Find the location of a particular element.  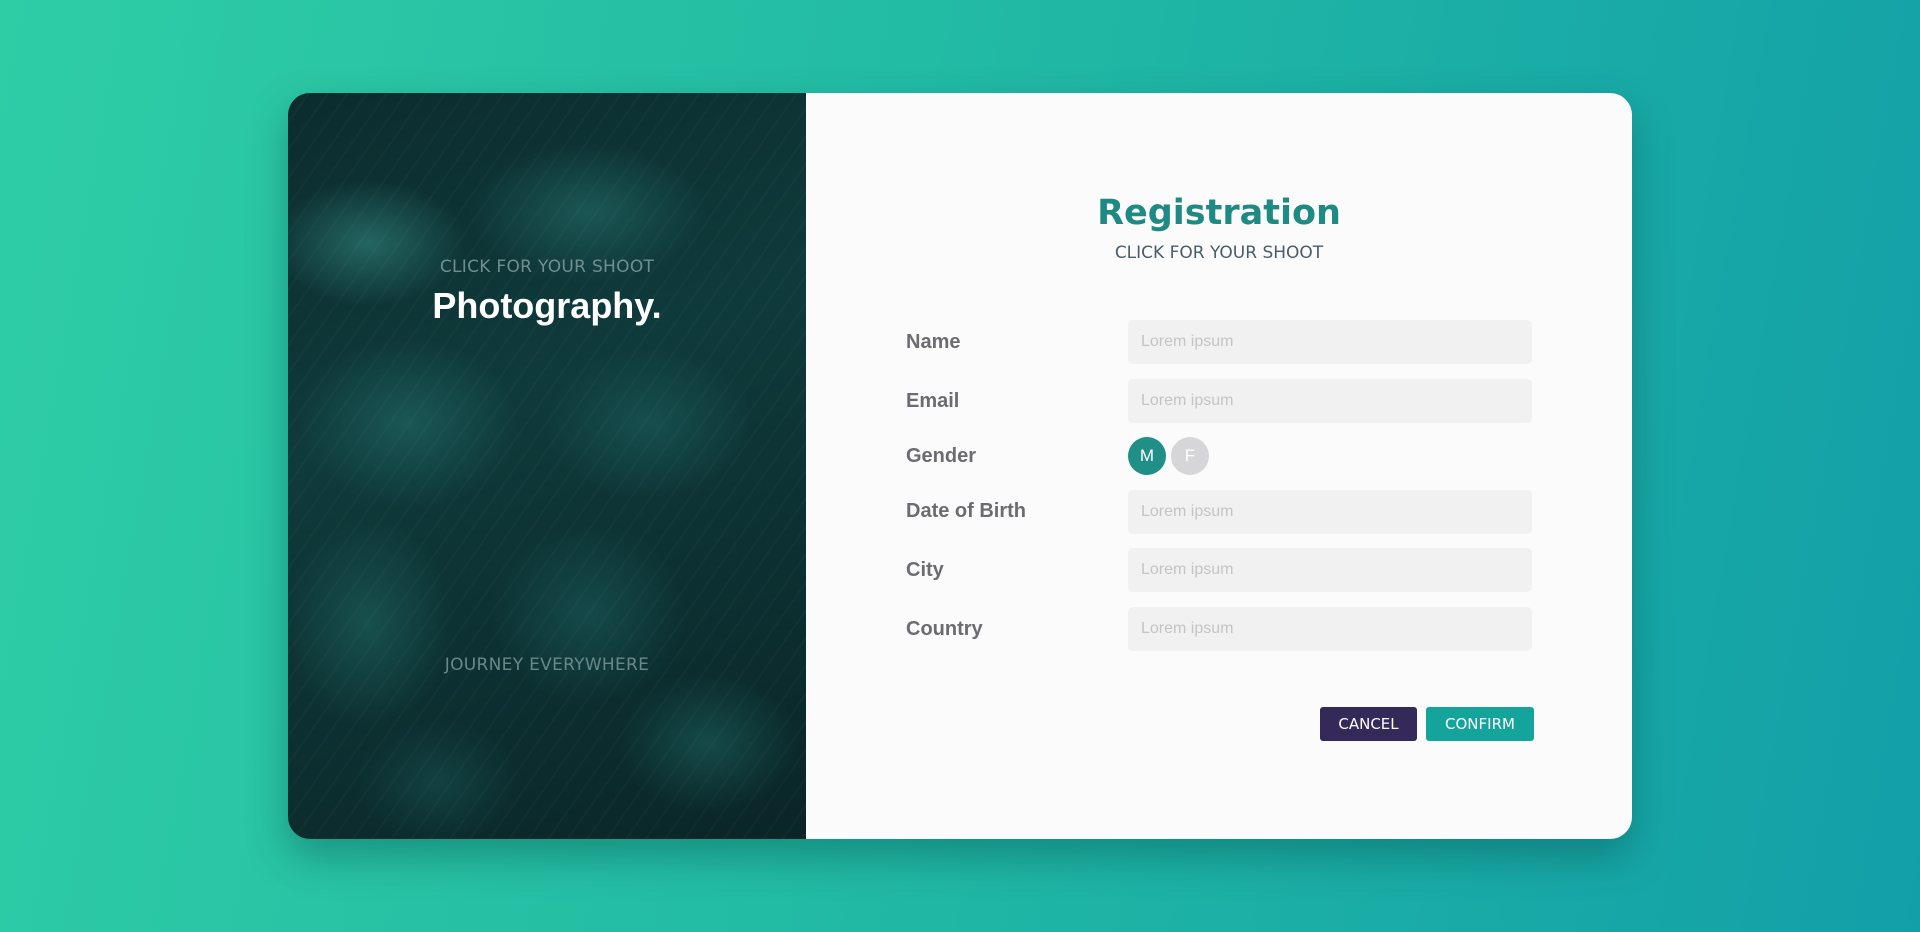

photo-panel-subtitle: CLICK FOR YOUR SHOOT is located at coordinates (547, 267).